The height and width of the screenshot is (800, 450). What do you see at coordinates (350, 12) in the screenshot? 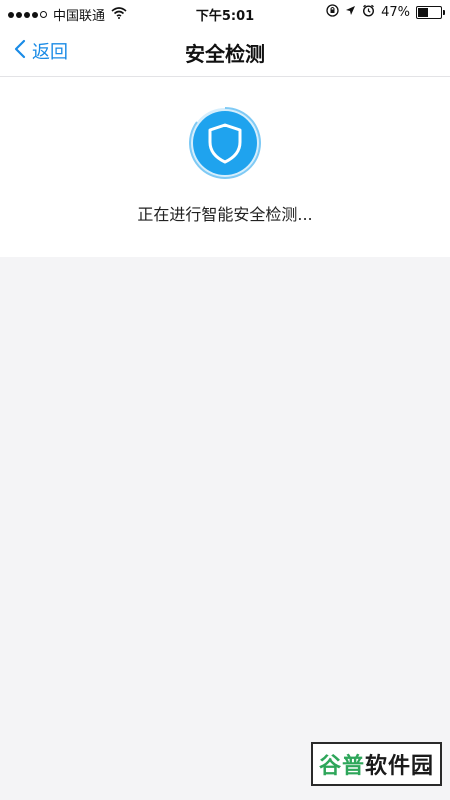
I see `location-arrow-icon` at bounding box center [350, 12].